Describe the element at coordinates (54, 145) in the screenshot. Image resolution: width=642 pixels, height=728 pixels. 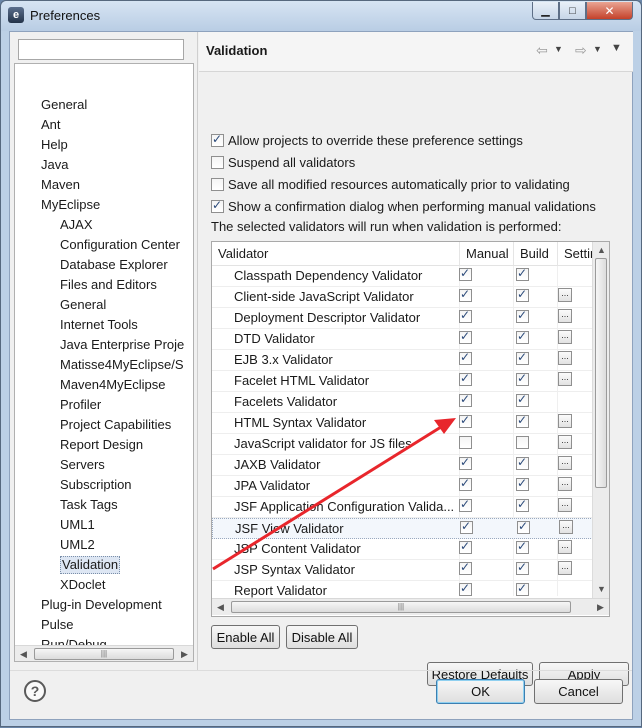
I see `tree-item: Help` at that location.